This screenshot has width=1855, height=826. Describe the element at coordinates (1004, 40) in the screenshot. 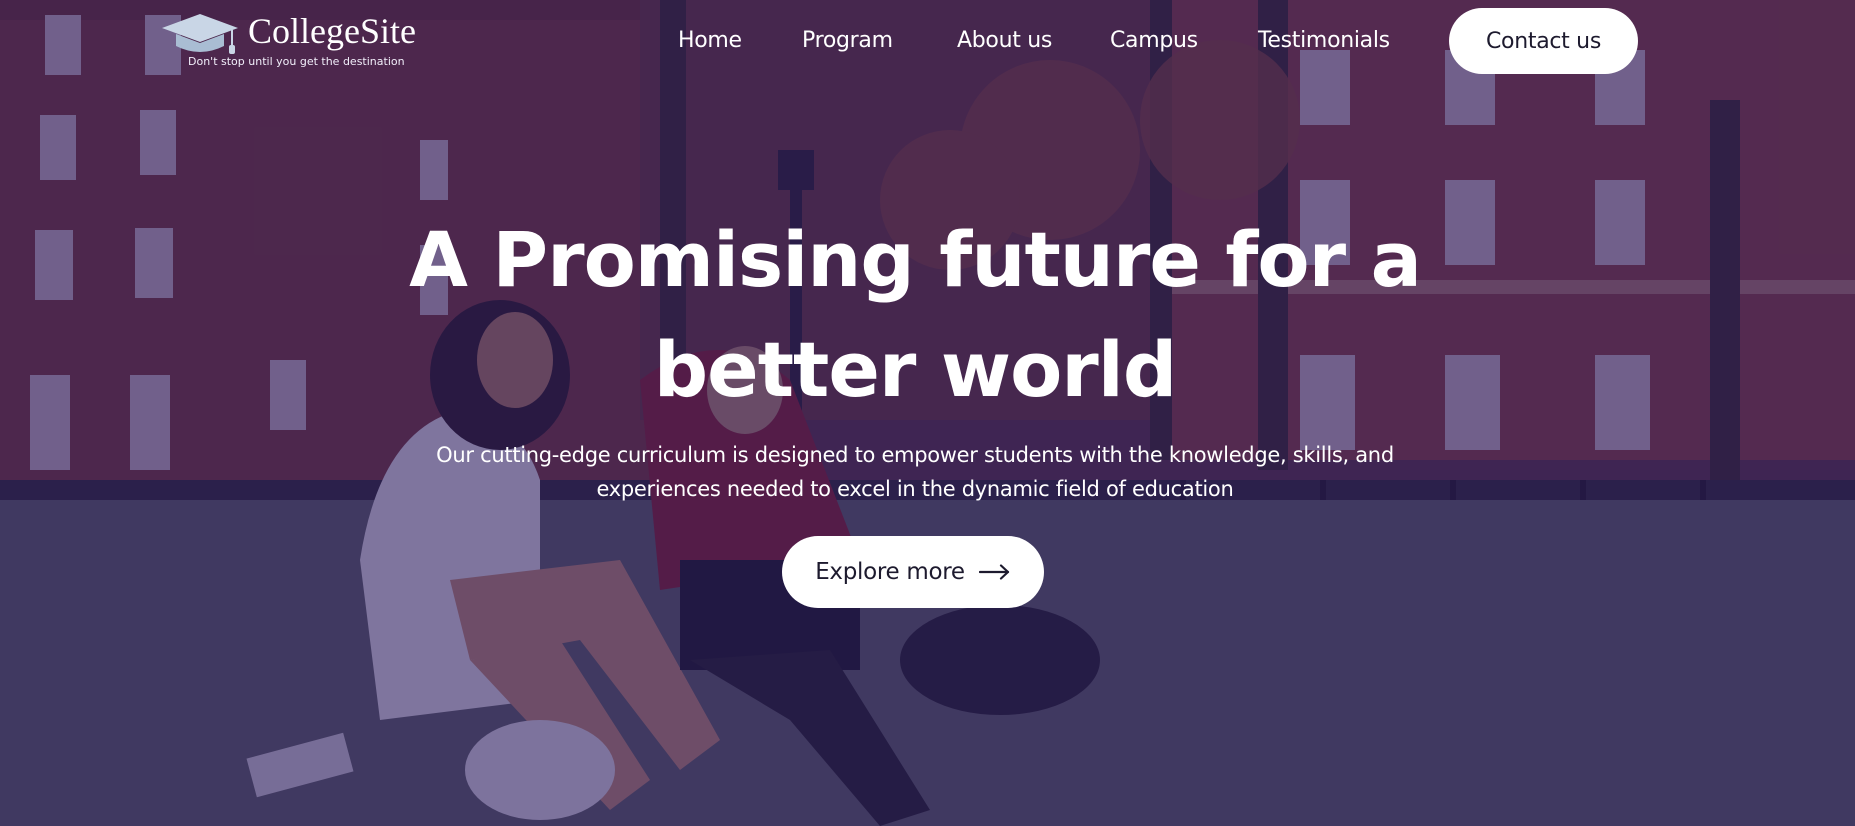

I see `nav-about-us: About us` at that location.